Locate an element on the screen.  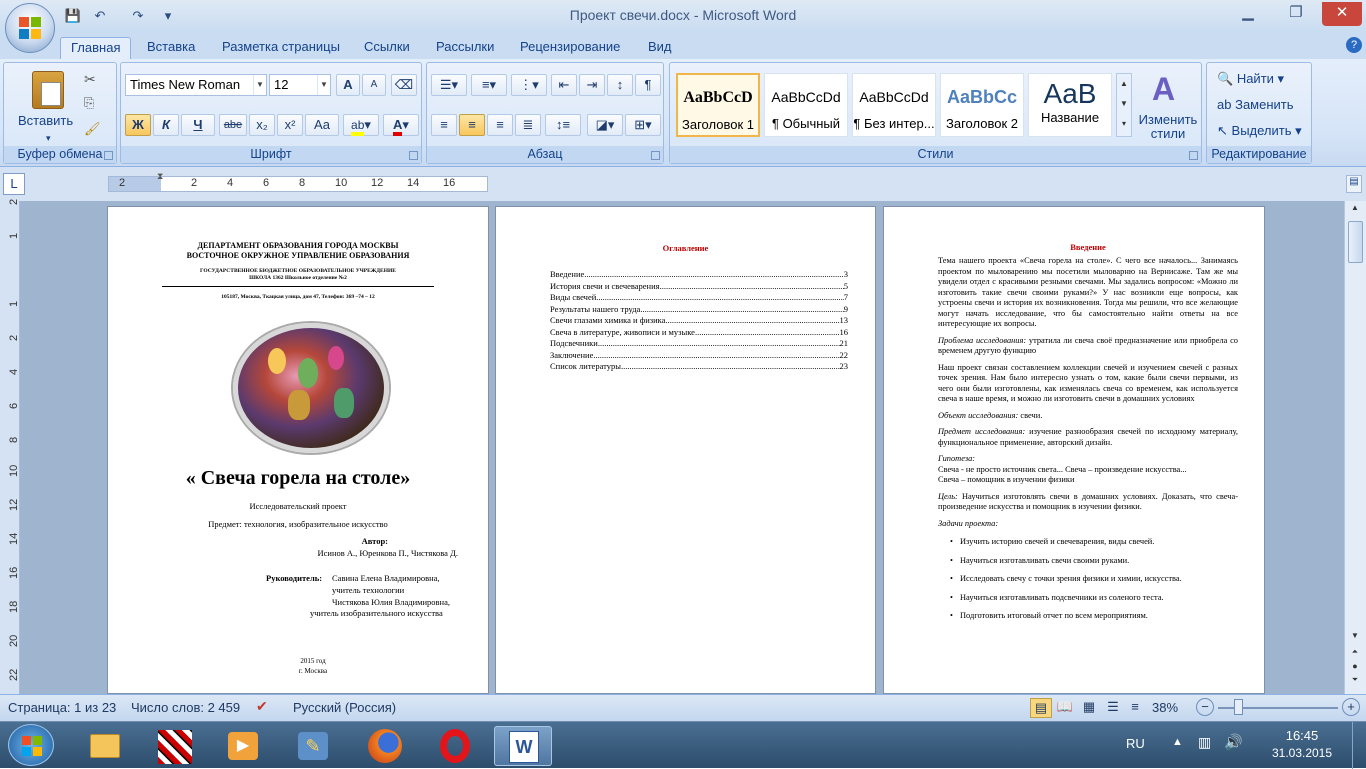
clipboard-launcher-icon is located at coordinates (108, 155).